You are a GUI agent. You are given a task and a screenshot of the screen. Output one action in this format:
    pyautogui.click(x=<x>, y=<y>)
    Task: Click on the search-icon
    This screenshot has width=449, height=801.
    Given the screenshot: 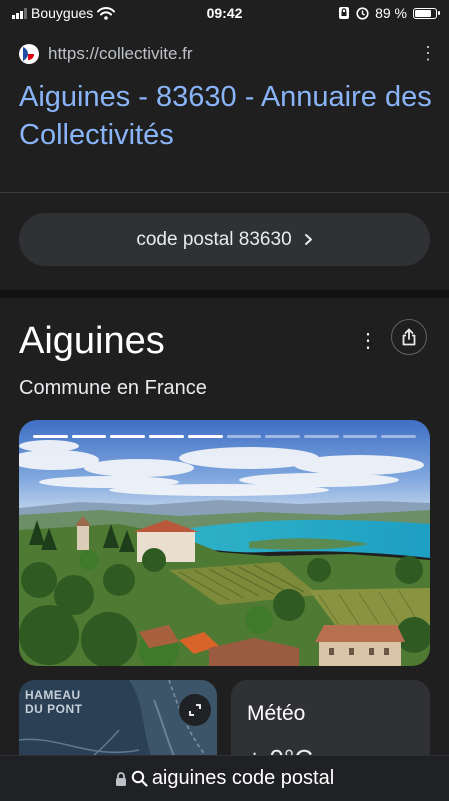 What is the action you would take?
    pyautogui.click(x=139, y=778)
    